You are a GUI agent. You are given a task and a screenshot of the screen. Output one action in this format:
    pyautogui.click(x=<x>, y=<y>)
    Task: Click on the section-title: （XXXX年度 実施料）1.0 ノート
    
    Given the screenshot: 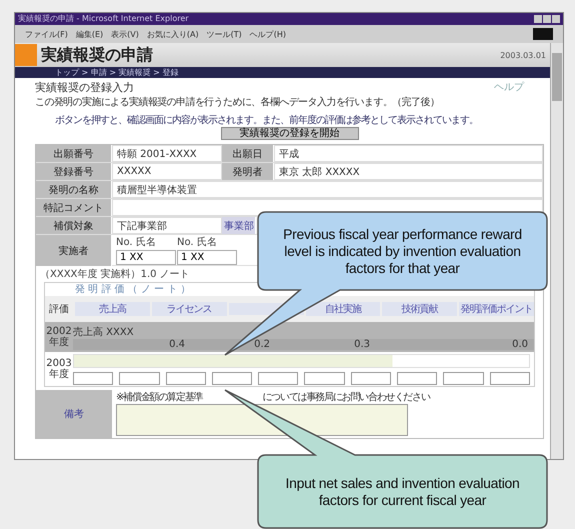 What is the action you would take?
    pyautogui.click(x=115, y=275)
    